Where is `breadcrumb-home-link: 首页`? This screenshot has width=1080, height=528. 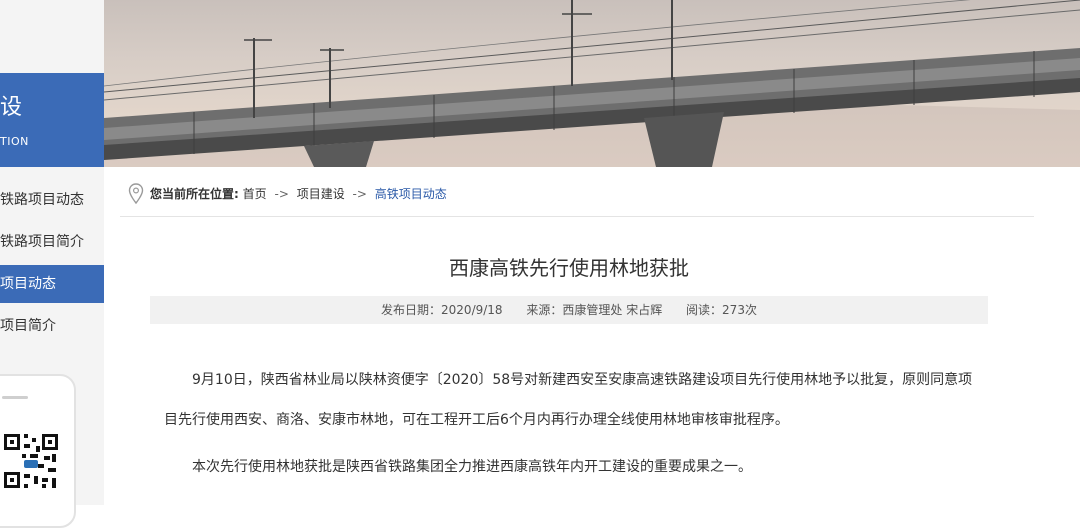
breadcrumb-home-link: 首页 is located at coordinates (255, 194).